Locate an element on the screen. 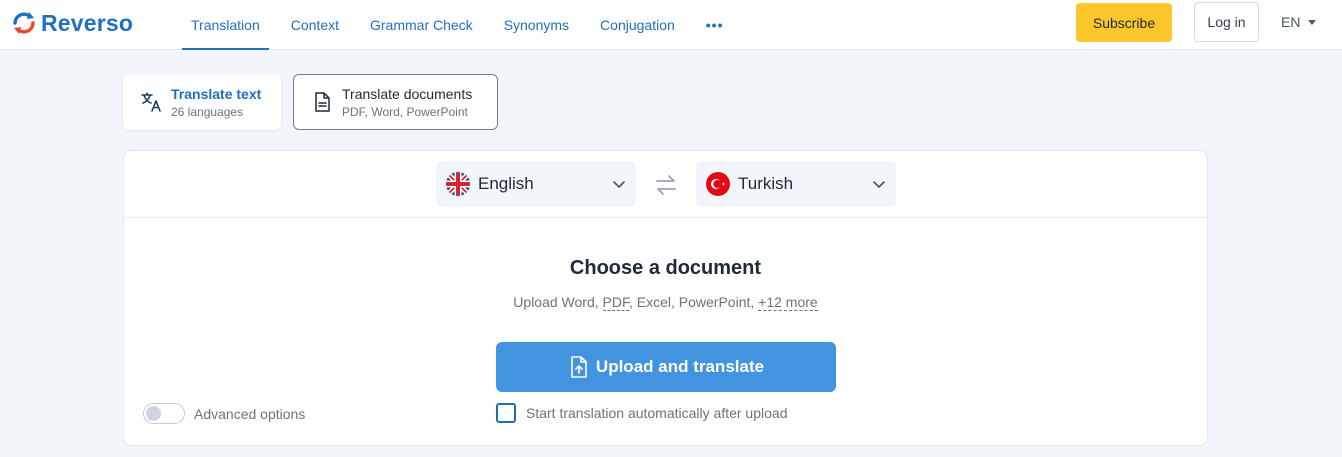 This screenshot has width=1342, height=457. nav-item-conjugation: Conjugation is located at coordinates (637, 25).